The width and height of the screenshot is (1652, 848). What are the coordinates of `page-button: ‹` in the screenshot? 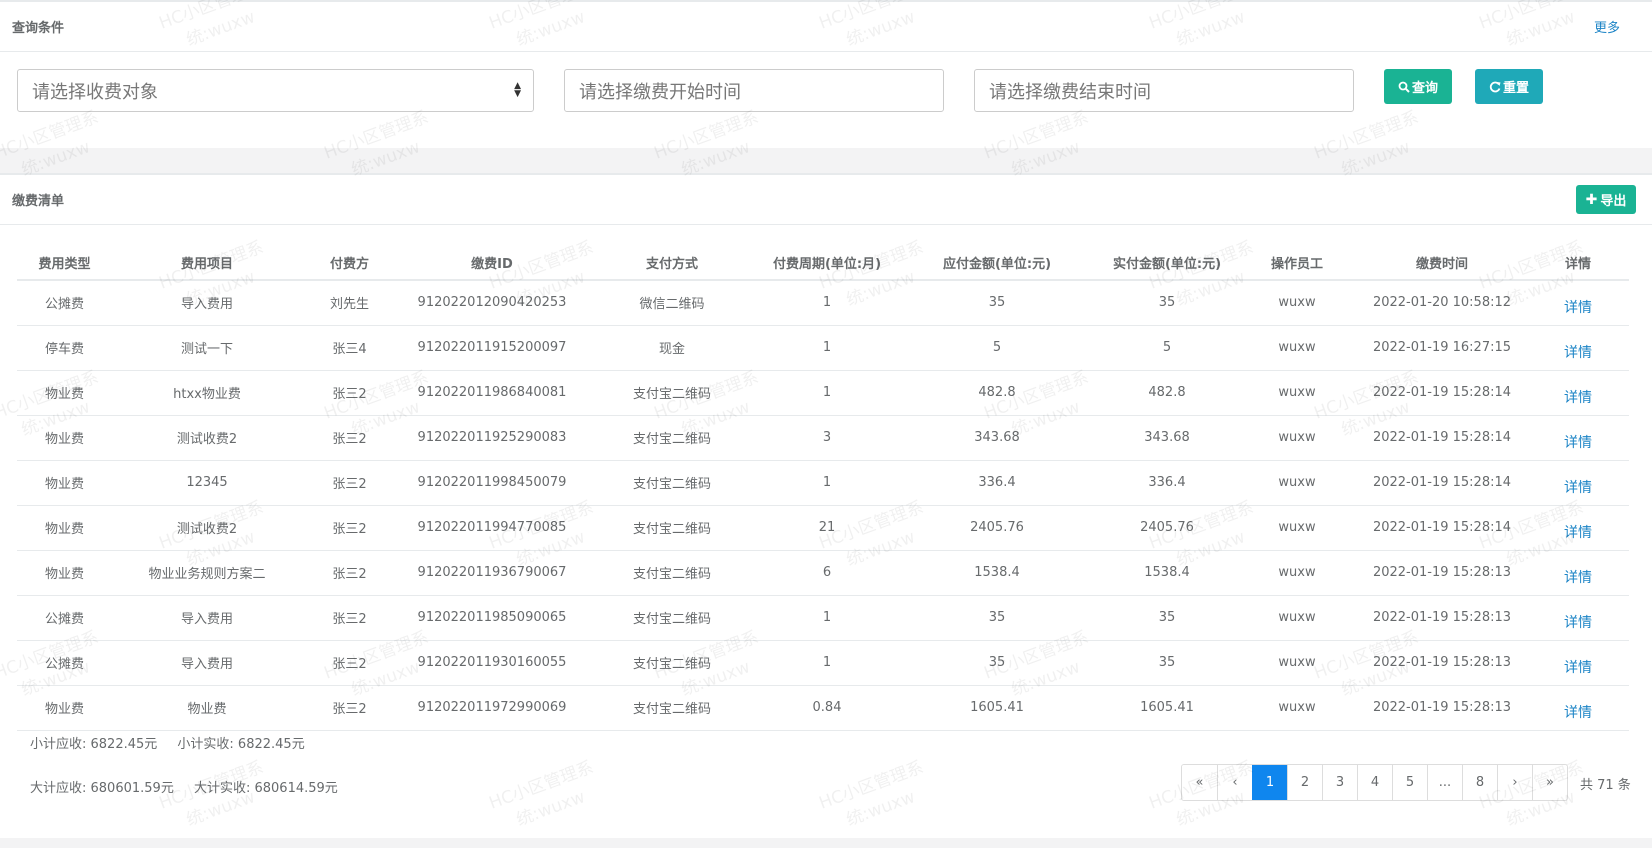 It's located at (1234, 782).